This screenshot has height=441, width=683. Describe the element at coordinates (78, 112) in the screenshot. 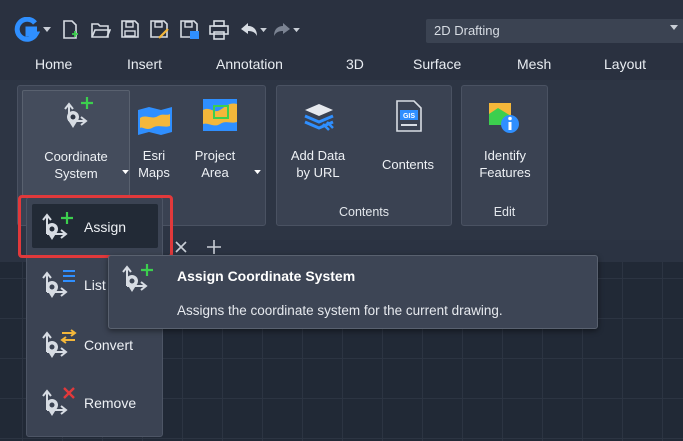

I see `coordinate-system-icon` at that location.